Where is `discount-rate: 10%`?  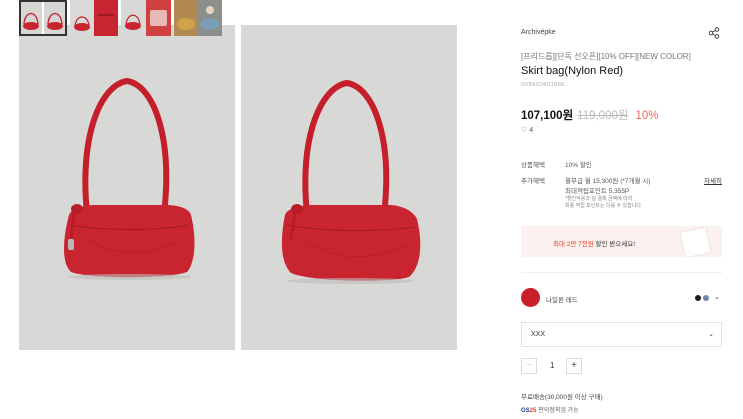
discount-rate: 10% is located at coordinates (647, 116).